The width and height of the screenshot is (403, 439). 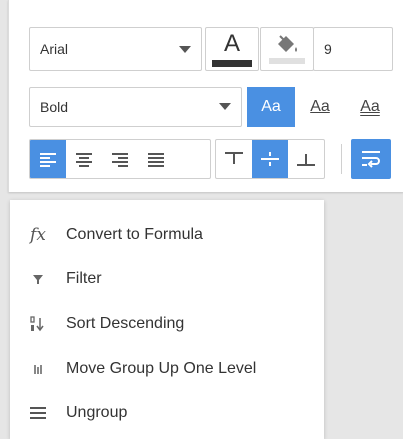 I want to click on style-double-underline-button: Aa, so click(x=370, y=107).